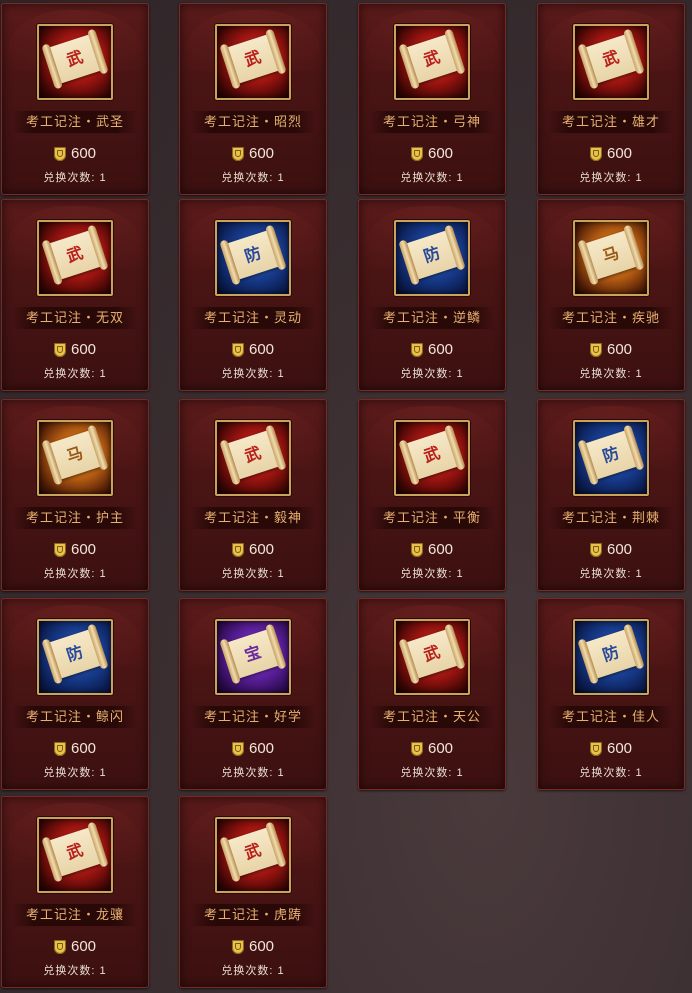  I want to click on item-name: 考工记注・龙骧, so click(75, 915).